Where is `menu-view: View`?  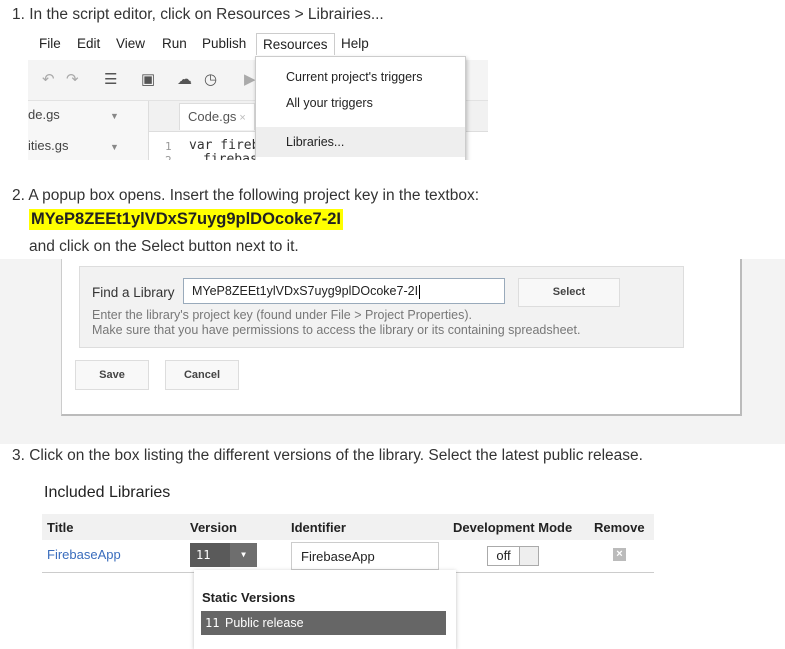 menu-view: View is located at coordinates (130, 43).